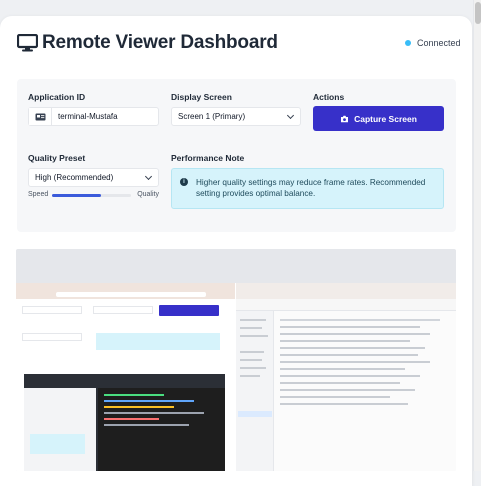  Describe the element at coordinates (131, 294) in the screenshot. I see `preview-address-bar` at that location.